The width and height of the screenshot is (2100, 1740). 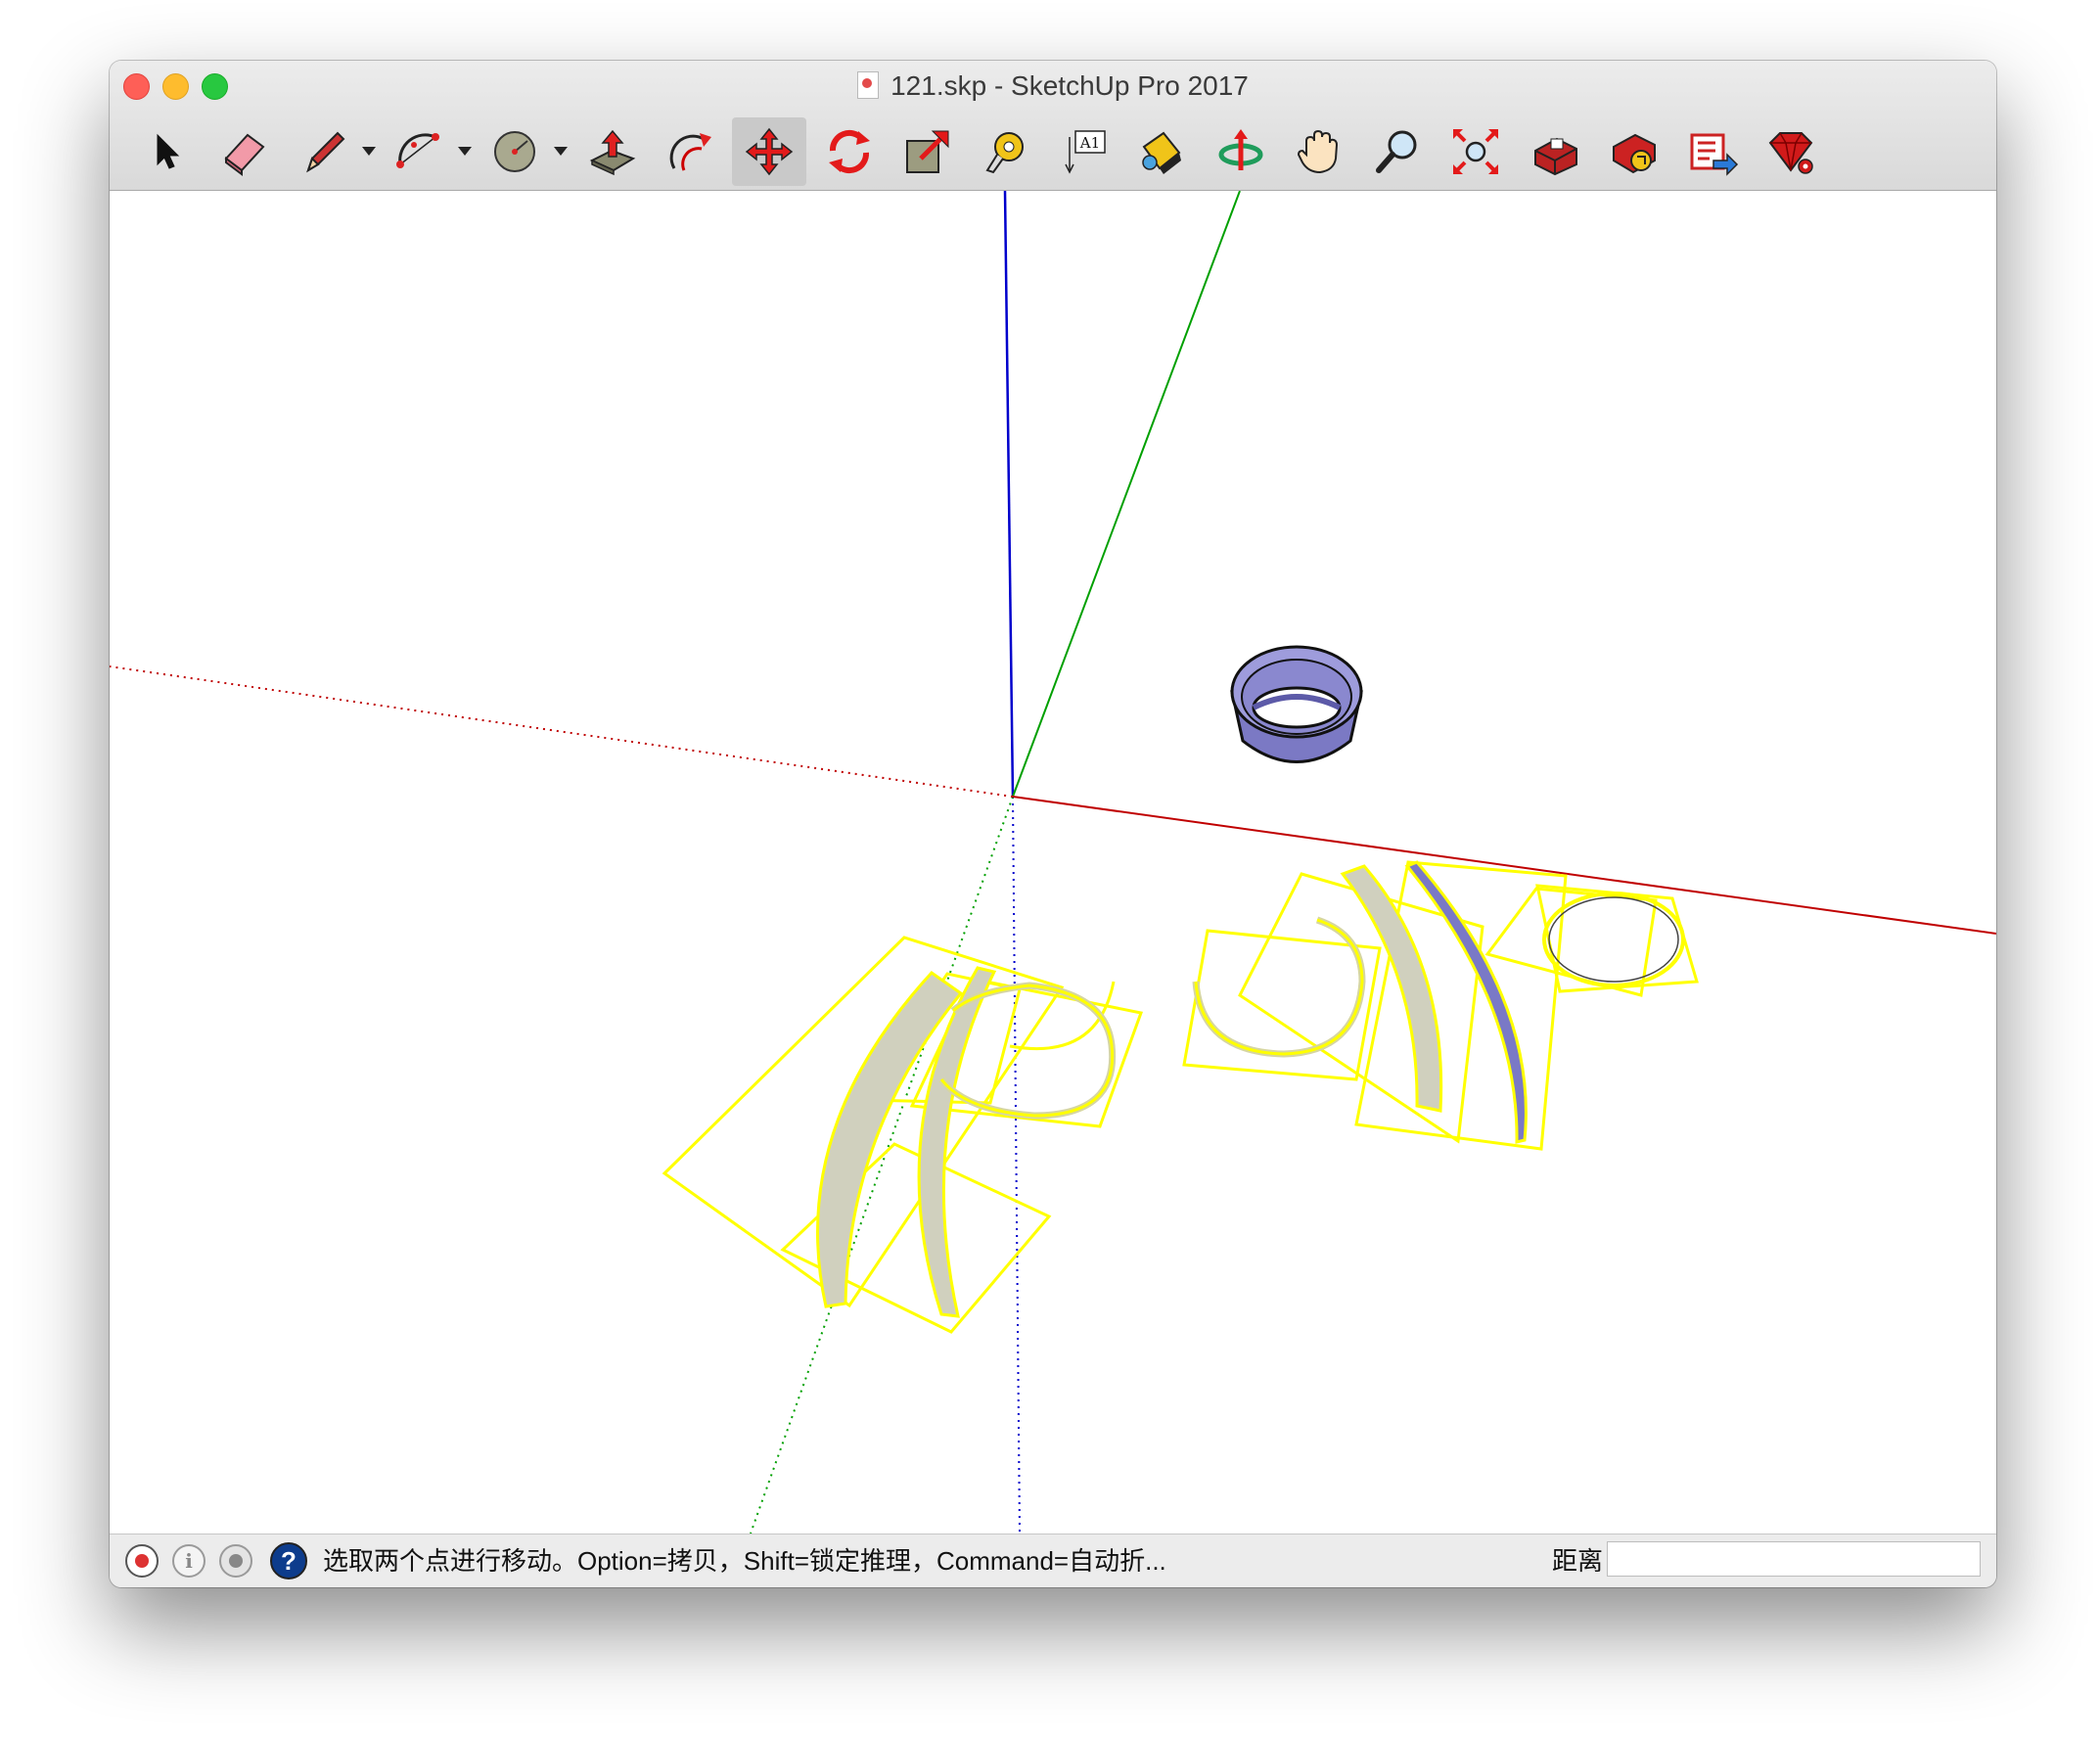 I want to click on push-pull-icon, so click(x=612, y=152).